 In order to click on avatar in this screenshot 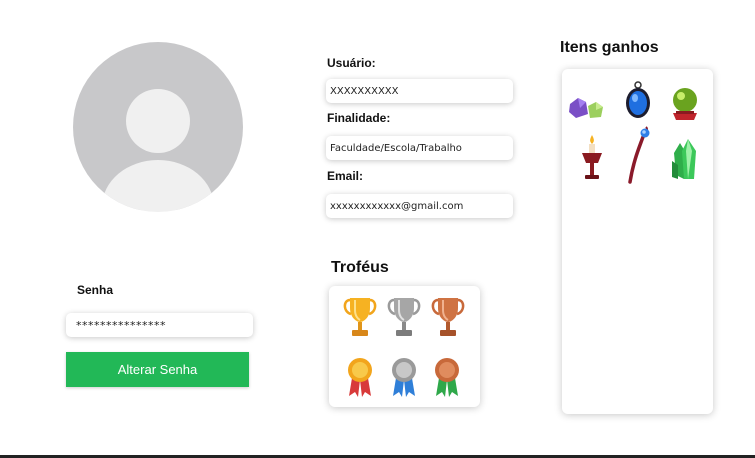, I will do `click(158, 127)`.